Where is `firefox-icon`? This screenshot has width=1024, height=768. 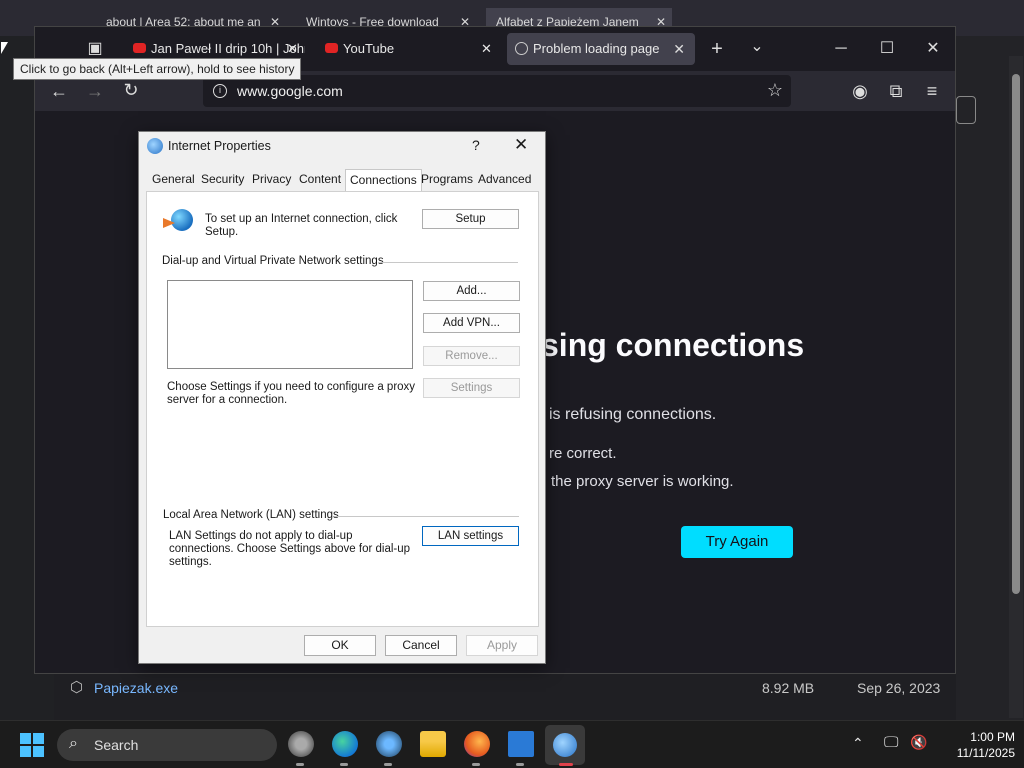 firefox-icon is located at coordinates (477, 744).